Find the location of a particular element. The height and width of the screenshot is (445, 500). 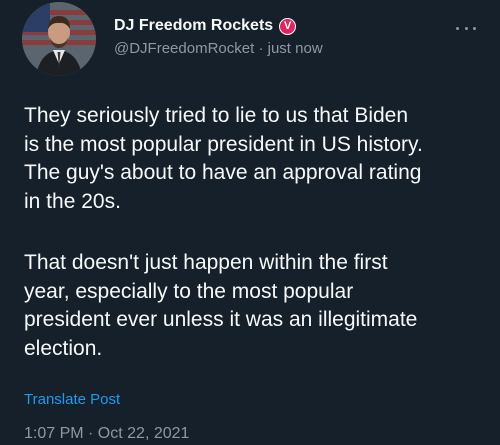

author-handle-row: @DJFreedomRocket · just now is located at coordinates (218, 48).